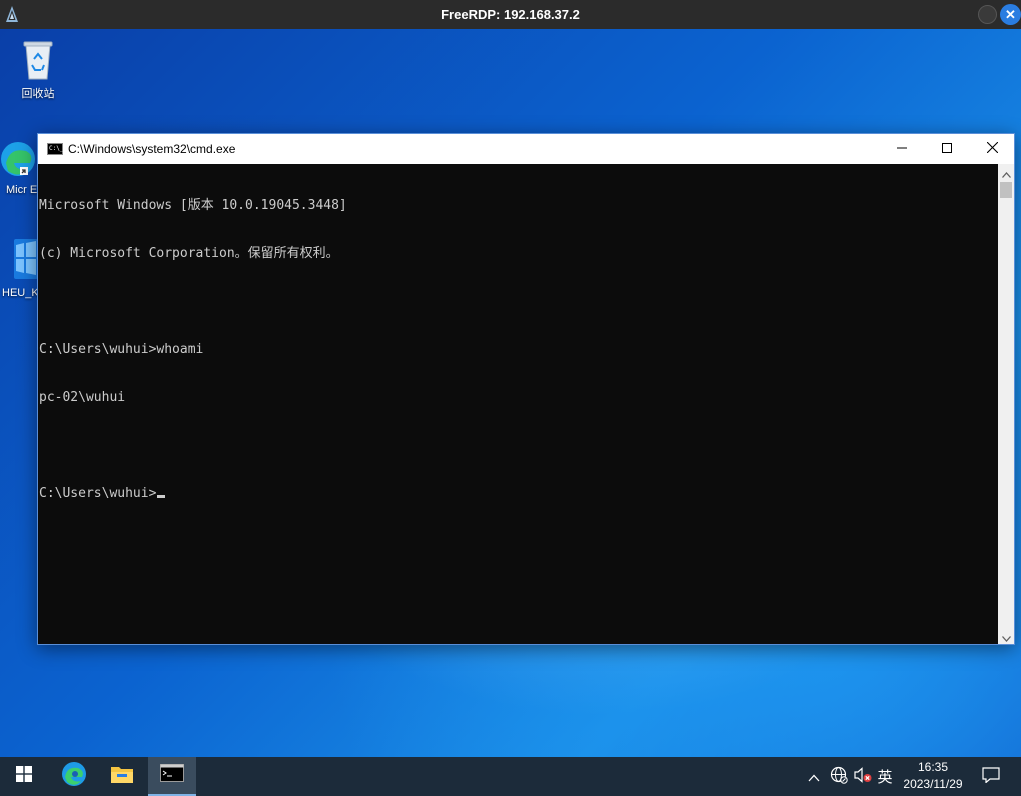  I want to click on taskbar-clock: 16:35 2023/11/29, so click(933, 776).